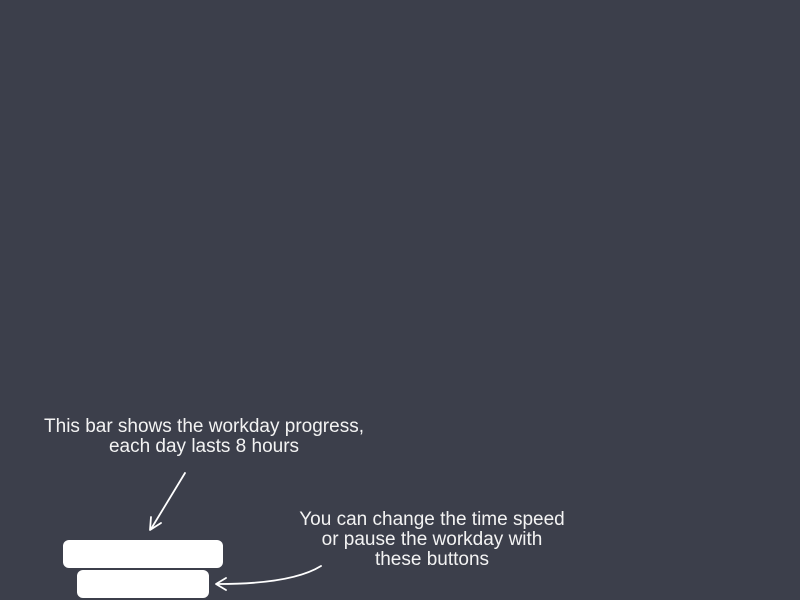 The image size is (800, 600). Describe the element at coordinates (167, 501) in the screenshot. I see `arrow-down-left-icon` at that location.